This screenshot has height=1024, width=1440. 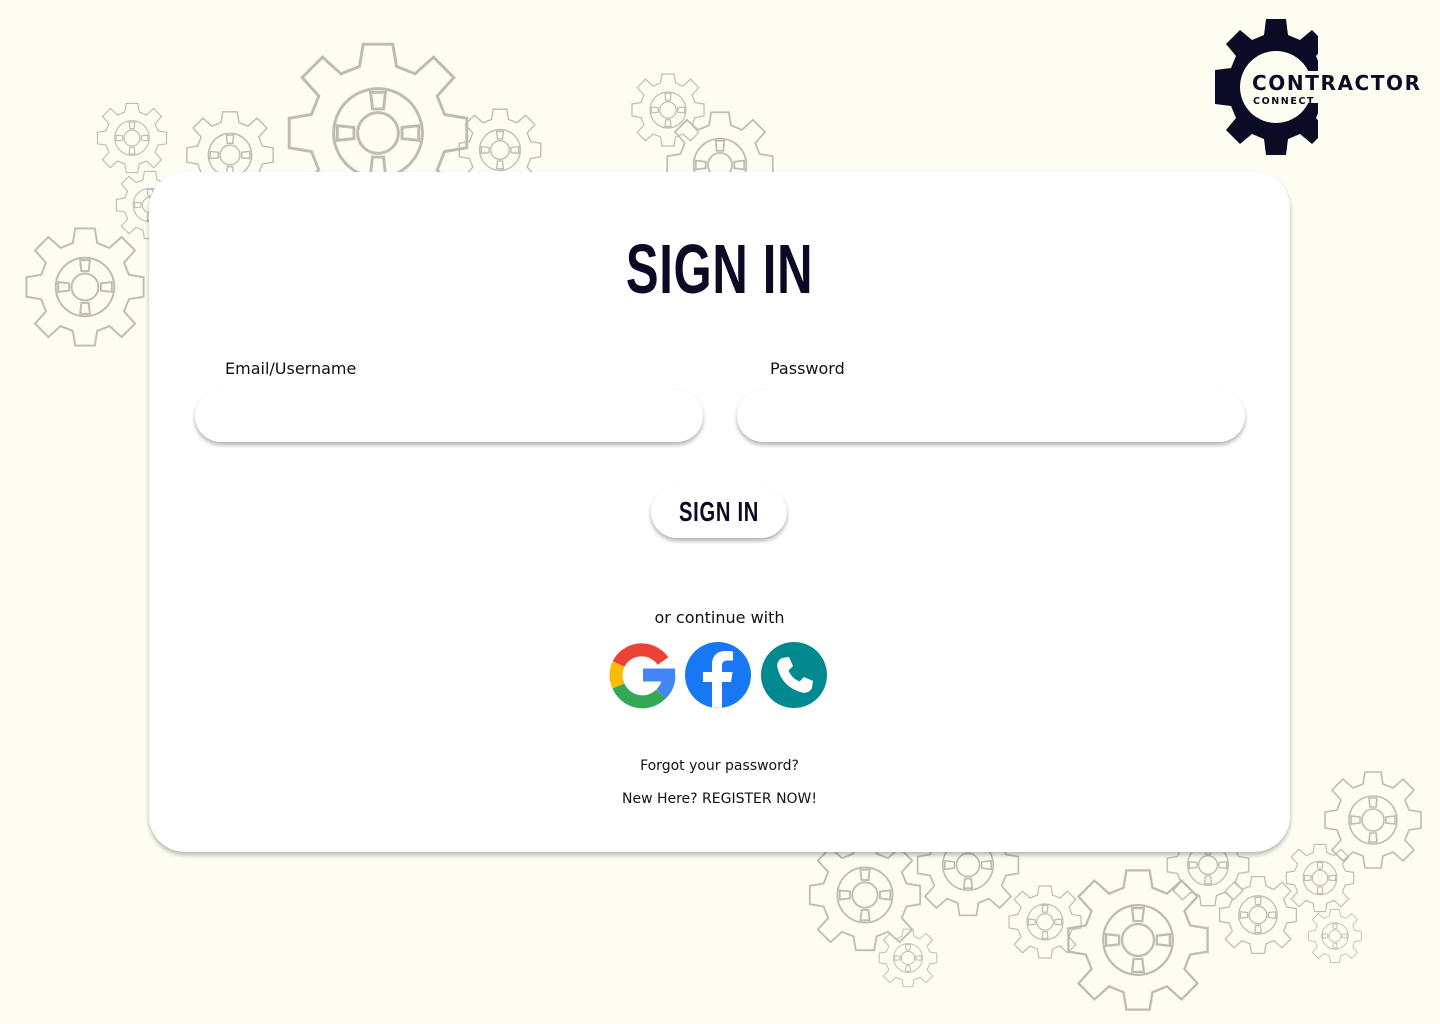 I want to click on password-field, so click(x=991, y=416).